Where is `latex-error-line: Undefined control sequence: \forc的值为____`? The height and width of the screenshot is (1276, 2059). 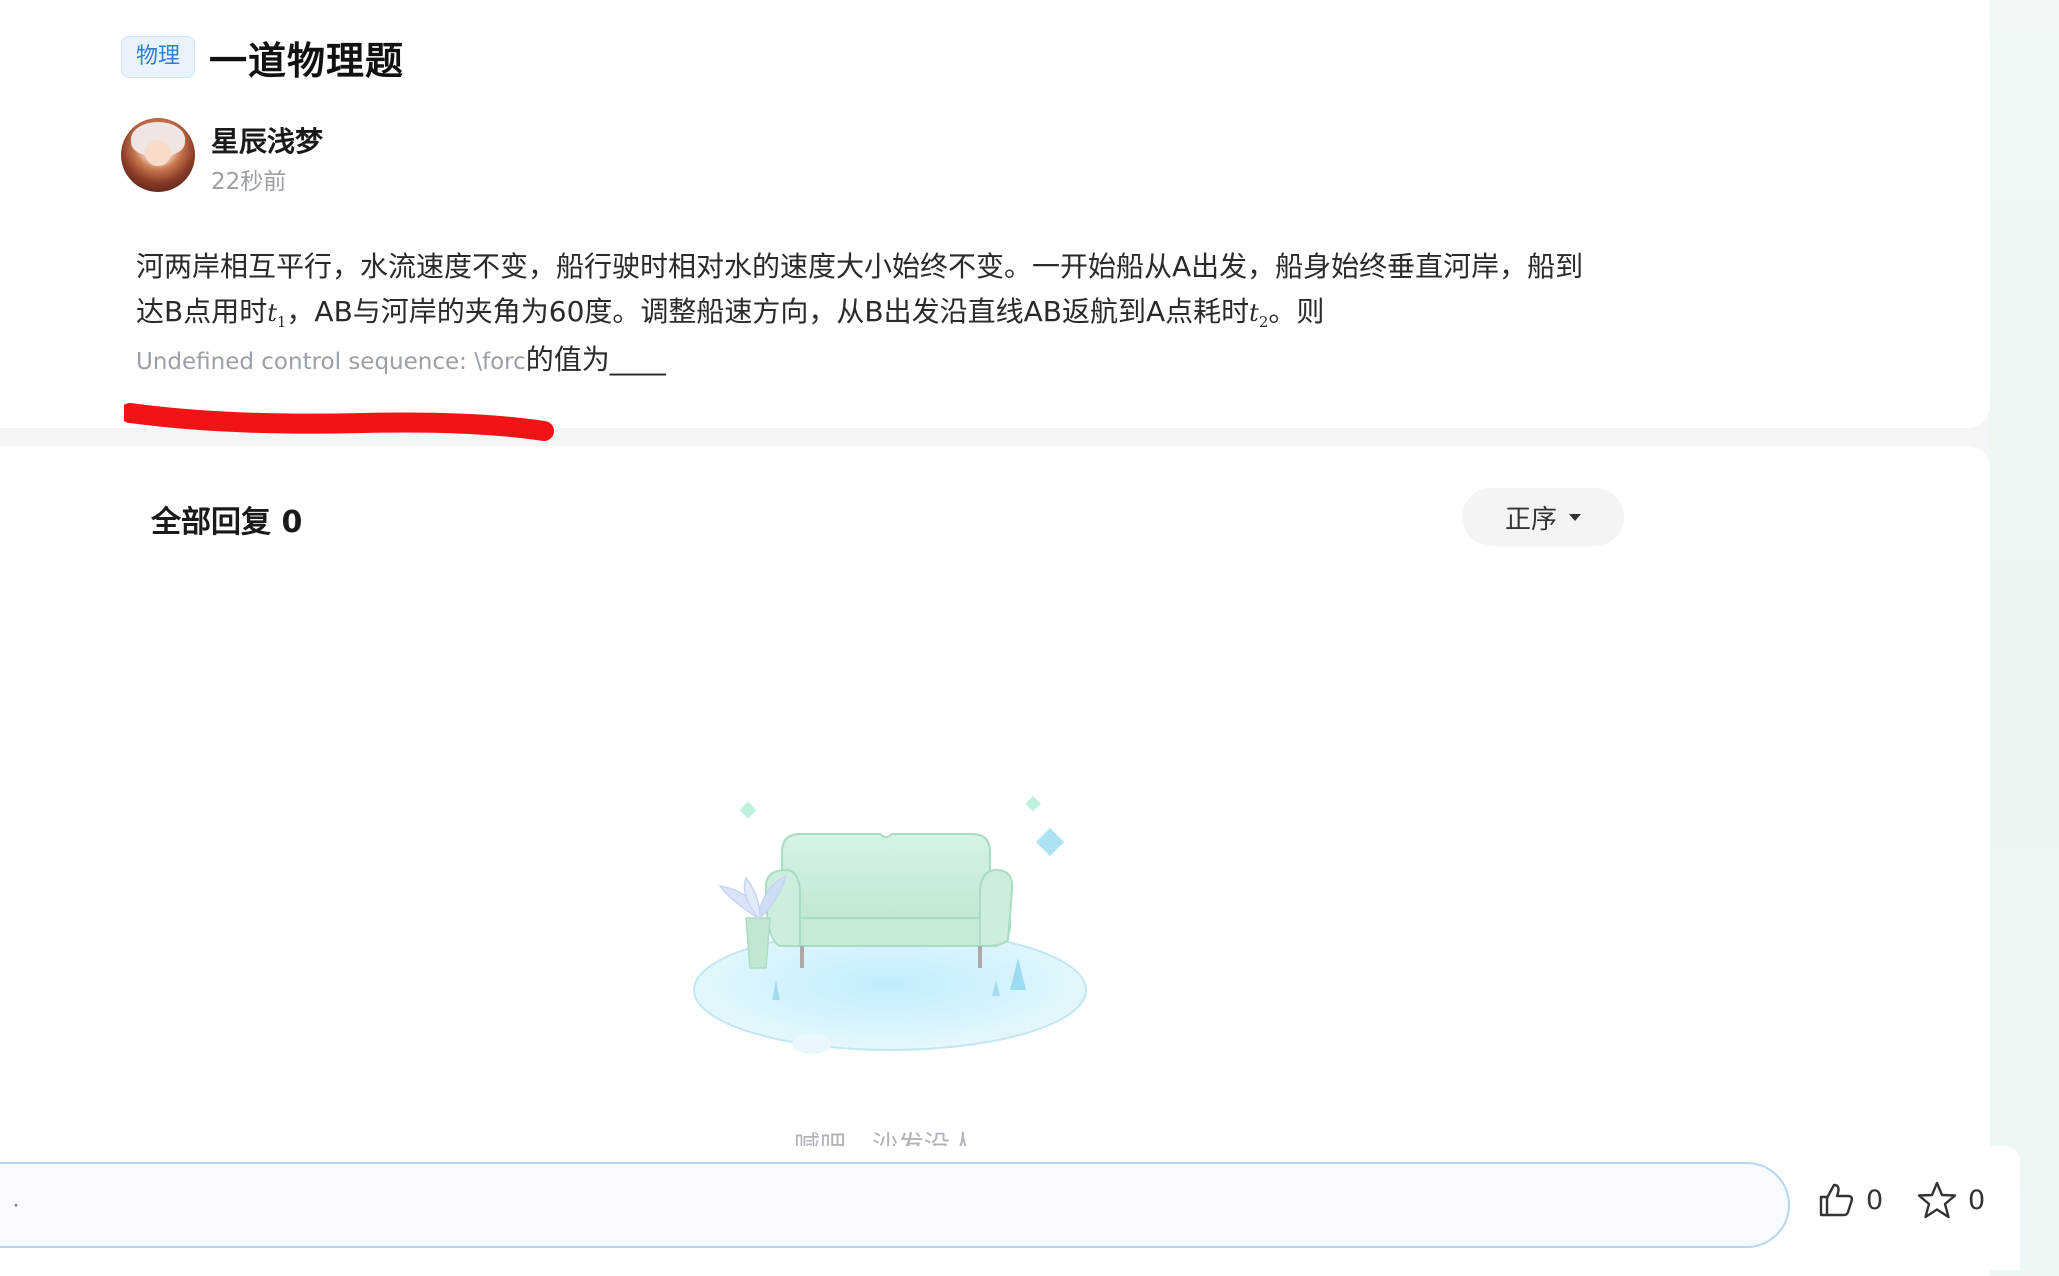
latex-error-line: Undefined control sequence: \forc的值为____ is located at coordinates (401, 361).